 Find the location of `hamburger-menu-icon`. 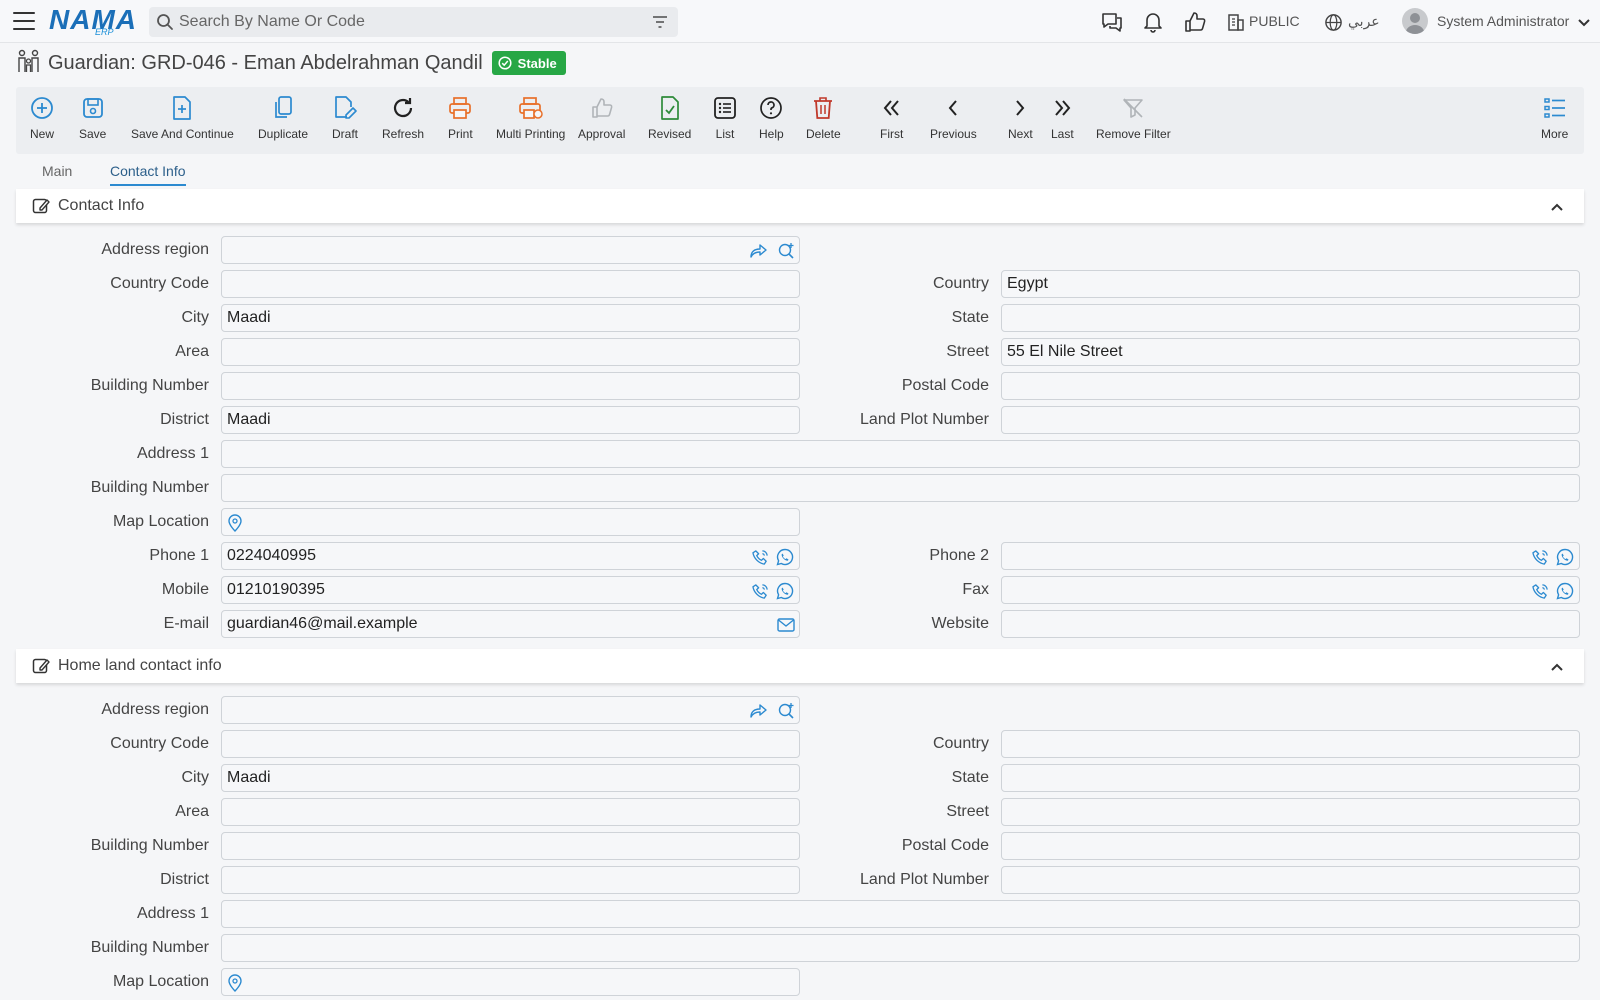

hamburger-menu-icon is located at coordinates (24, 21).